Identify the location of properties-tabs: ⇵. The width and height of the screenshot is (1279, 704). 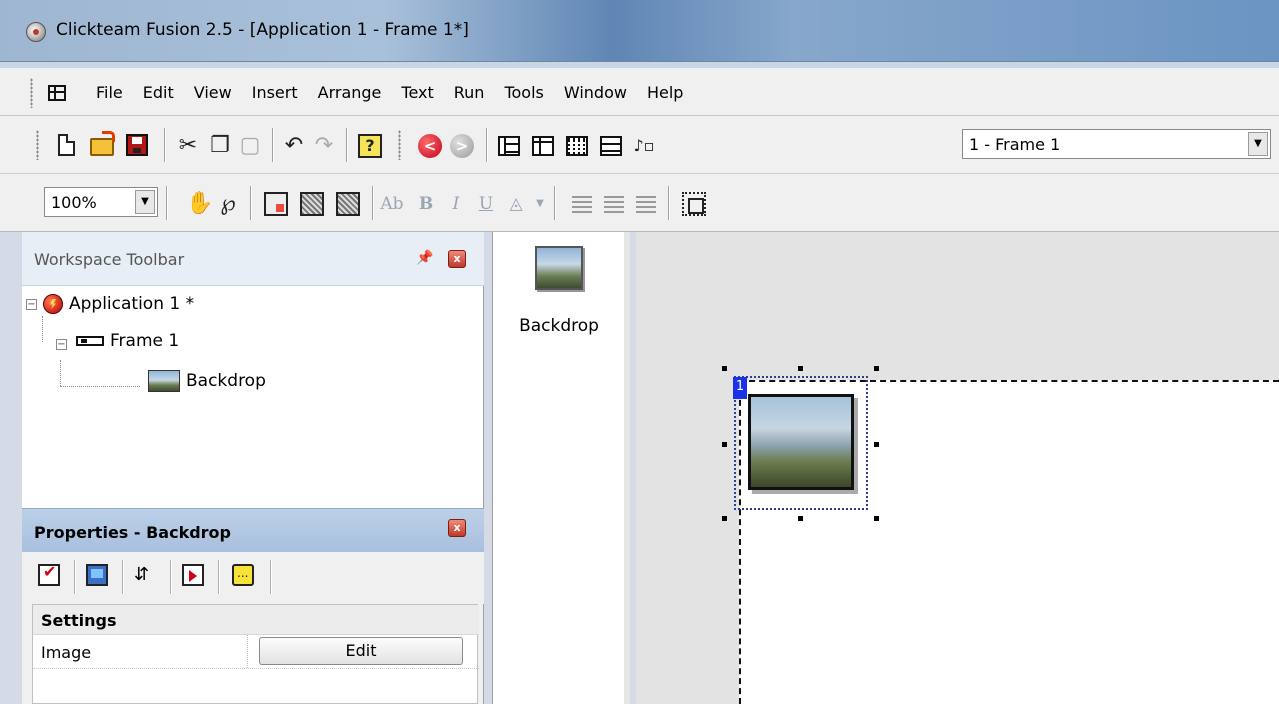
(253, 578).